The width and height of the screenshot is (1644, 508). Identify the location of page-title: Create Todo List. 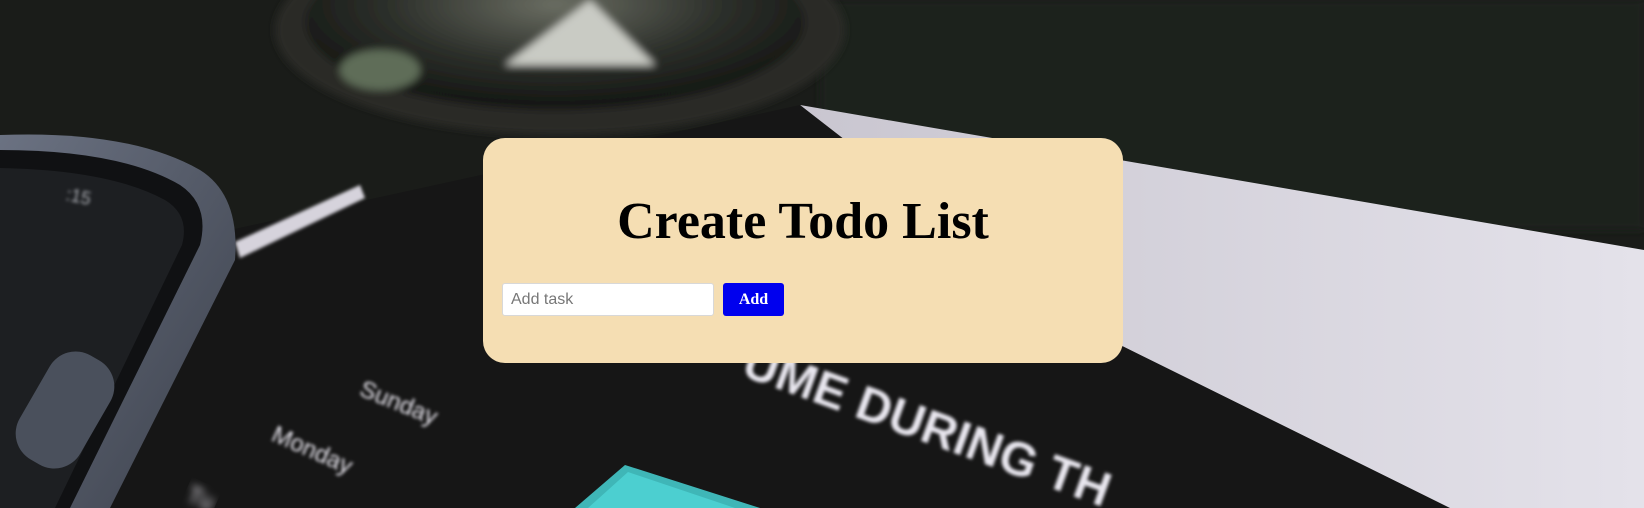
(803, 221).